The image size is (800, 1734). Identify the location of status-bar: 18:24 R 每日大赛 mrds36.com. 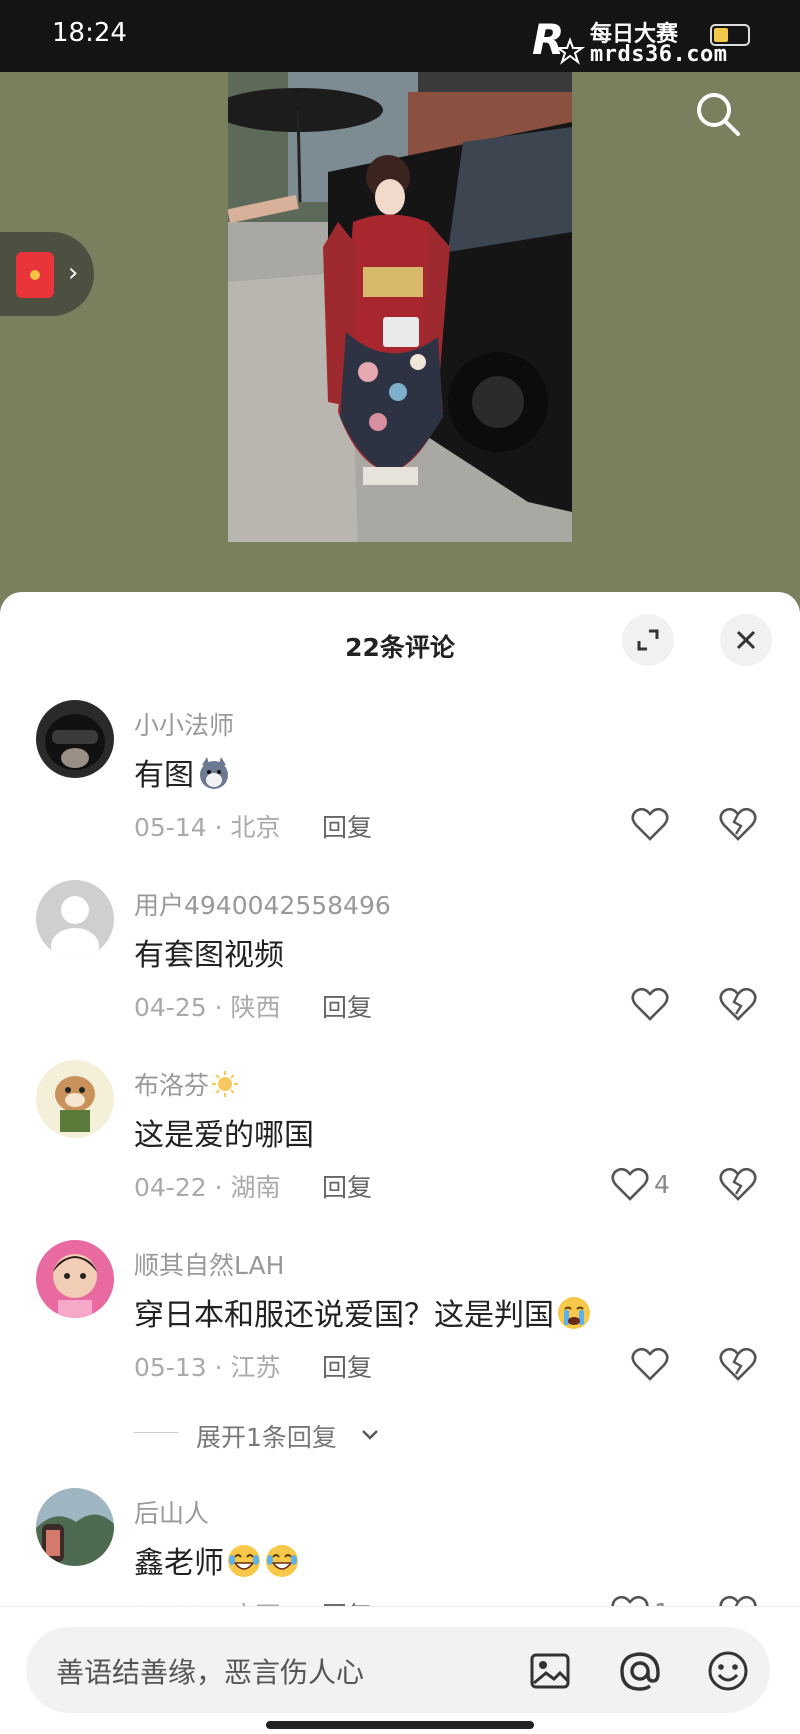
(400, 36).